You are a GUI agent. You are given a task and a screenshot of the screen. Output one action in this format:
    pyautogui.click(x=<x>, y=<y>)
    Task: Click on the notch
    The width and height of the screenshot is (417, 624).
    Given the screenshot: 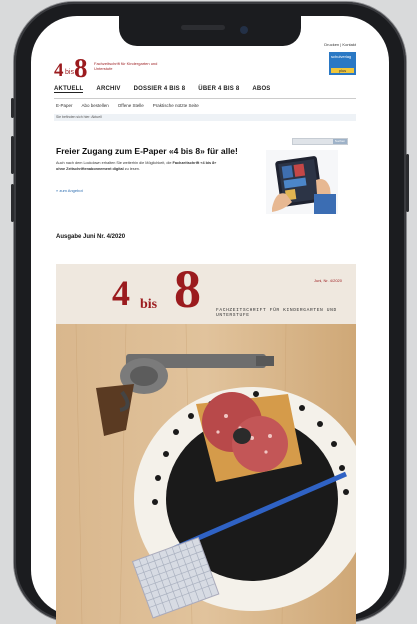 What is the action you would take?
    pyautogui.click(x=210, y=31)
    